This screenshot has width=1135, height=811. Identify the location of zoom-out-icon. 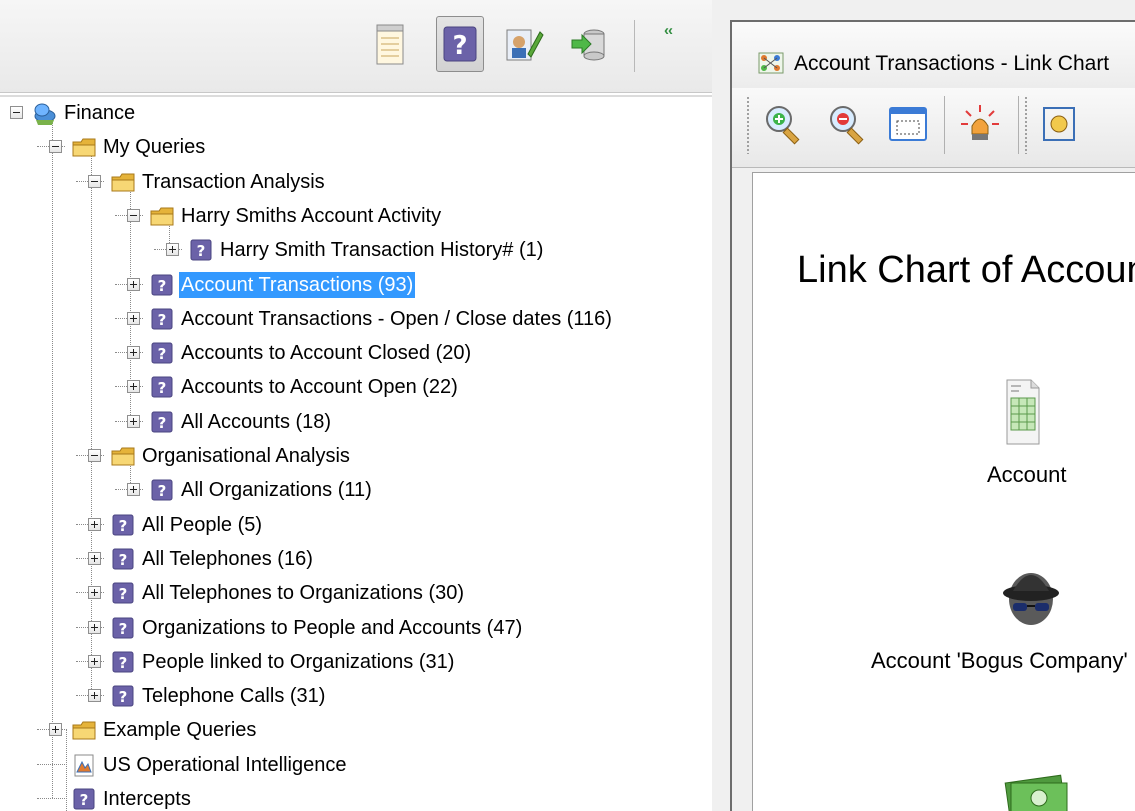
(847, 125).